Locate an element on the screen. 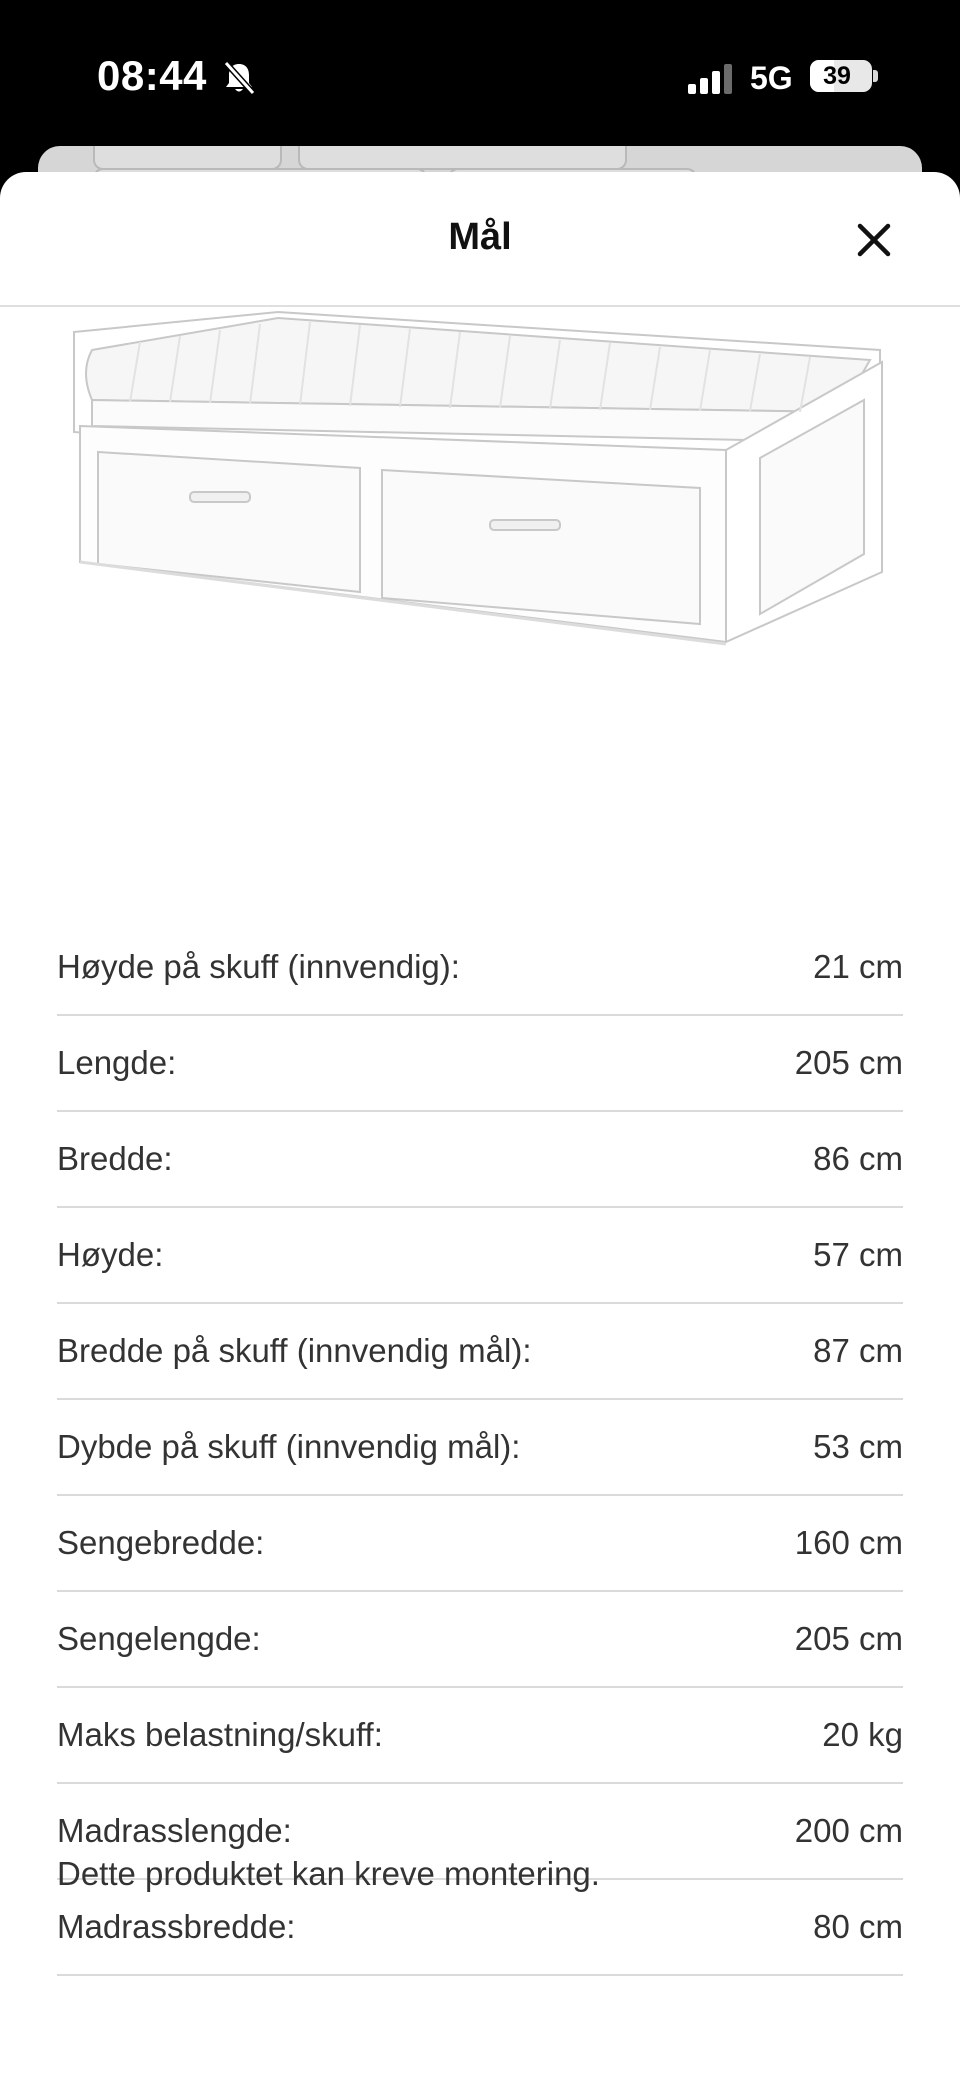  battery-icon: 39 is located at coordinates (841, 76).